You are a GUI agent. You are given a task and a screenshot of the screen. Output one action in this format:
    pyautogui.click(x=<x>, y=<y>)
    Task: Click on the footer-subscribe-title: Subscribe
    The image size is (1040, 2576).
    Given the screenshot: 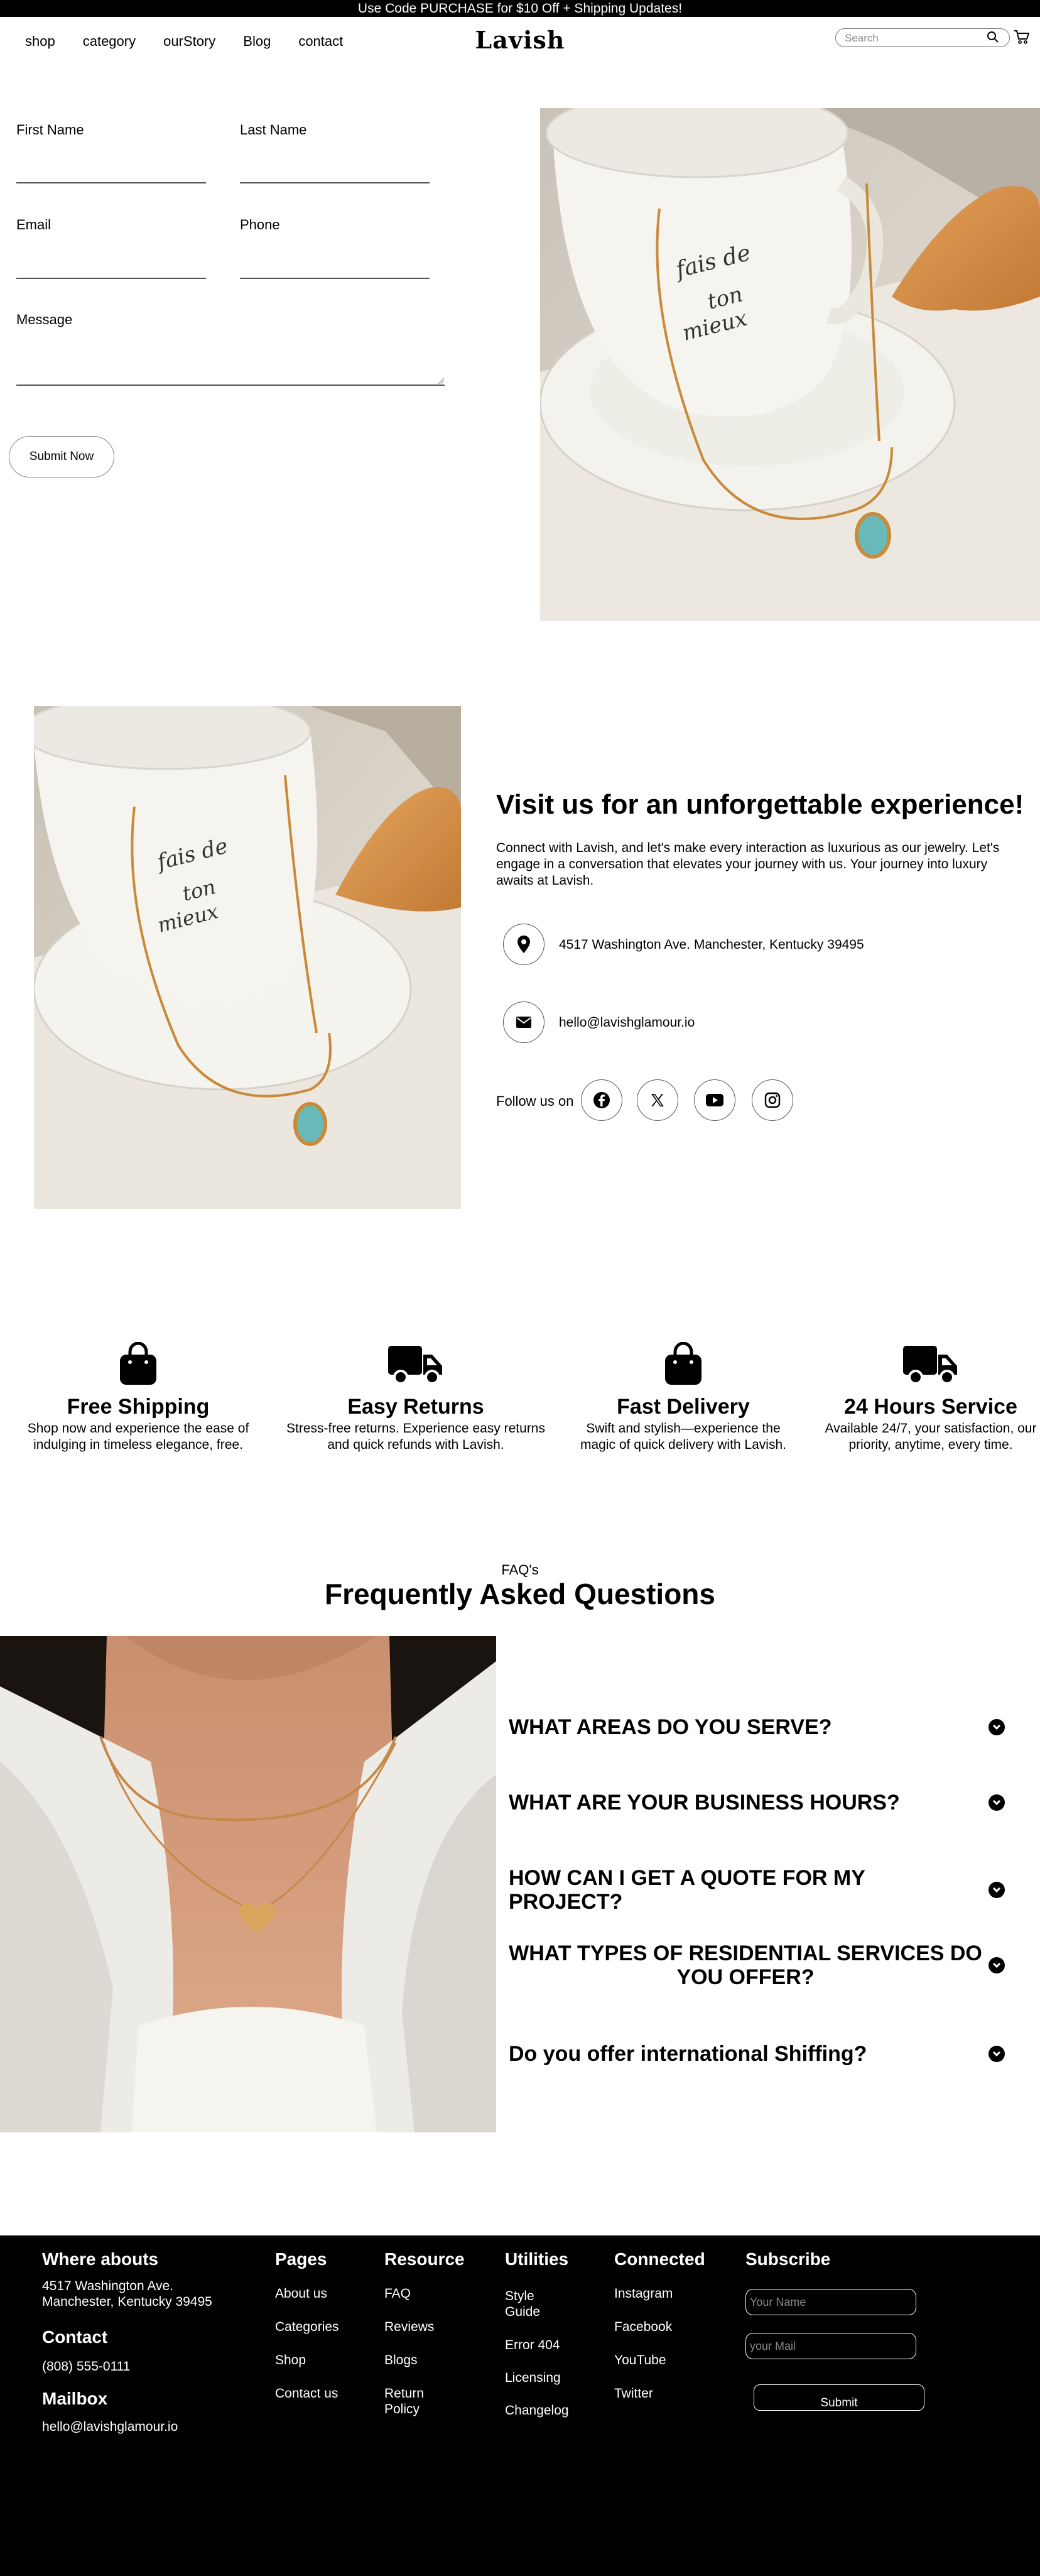 What is the action you would take?
    pyautogui.click(x=788, y=2259)
    